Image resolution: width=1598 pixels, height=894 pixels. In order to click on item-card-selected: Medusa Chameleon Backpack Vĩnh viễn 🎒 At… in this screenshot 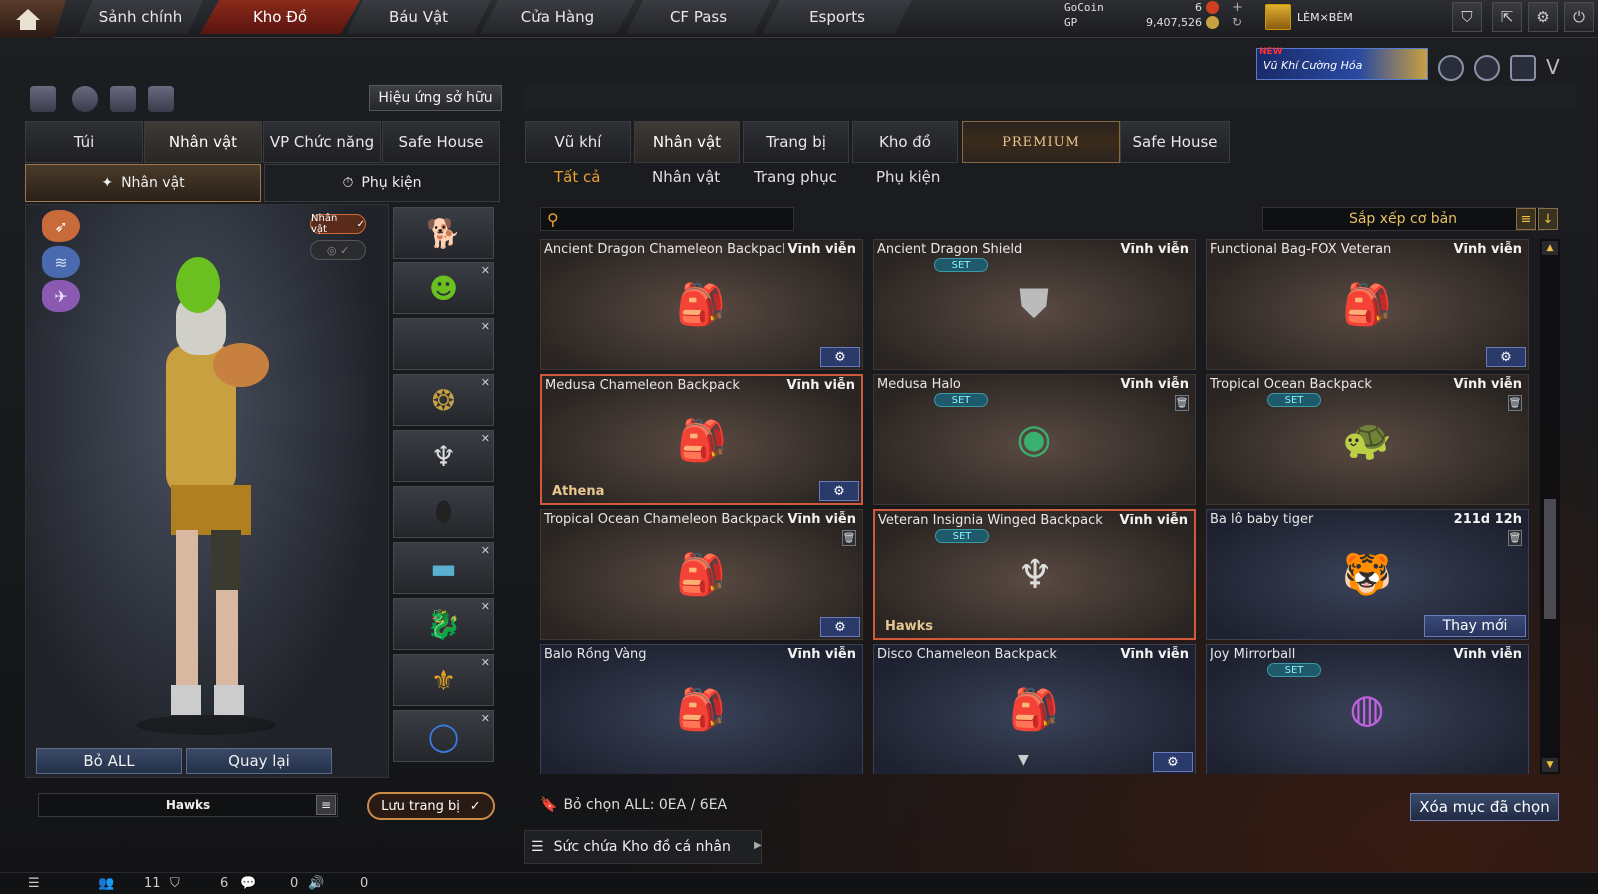, I will do `click(701, 439)`.